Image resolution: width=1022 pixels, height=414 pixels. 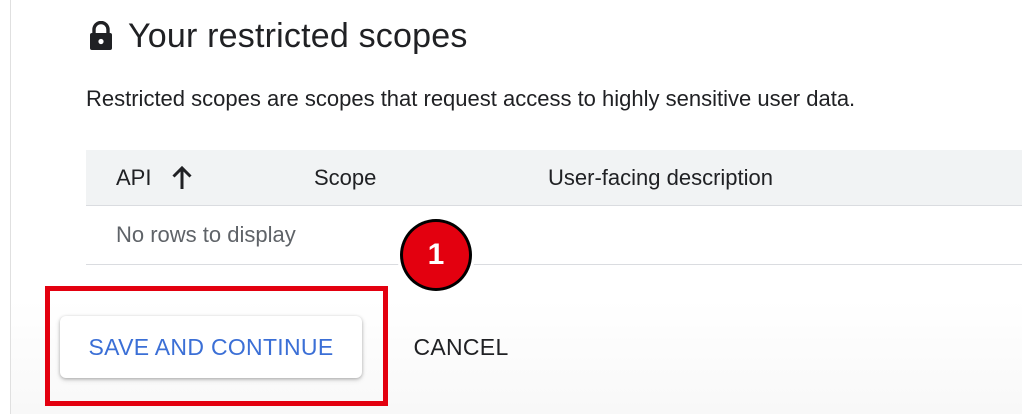 I want to click on column-header-label: API, so click(x=134, y=177).